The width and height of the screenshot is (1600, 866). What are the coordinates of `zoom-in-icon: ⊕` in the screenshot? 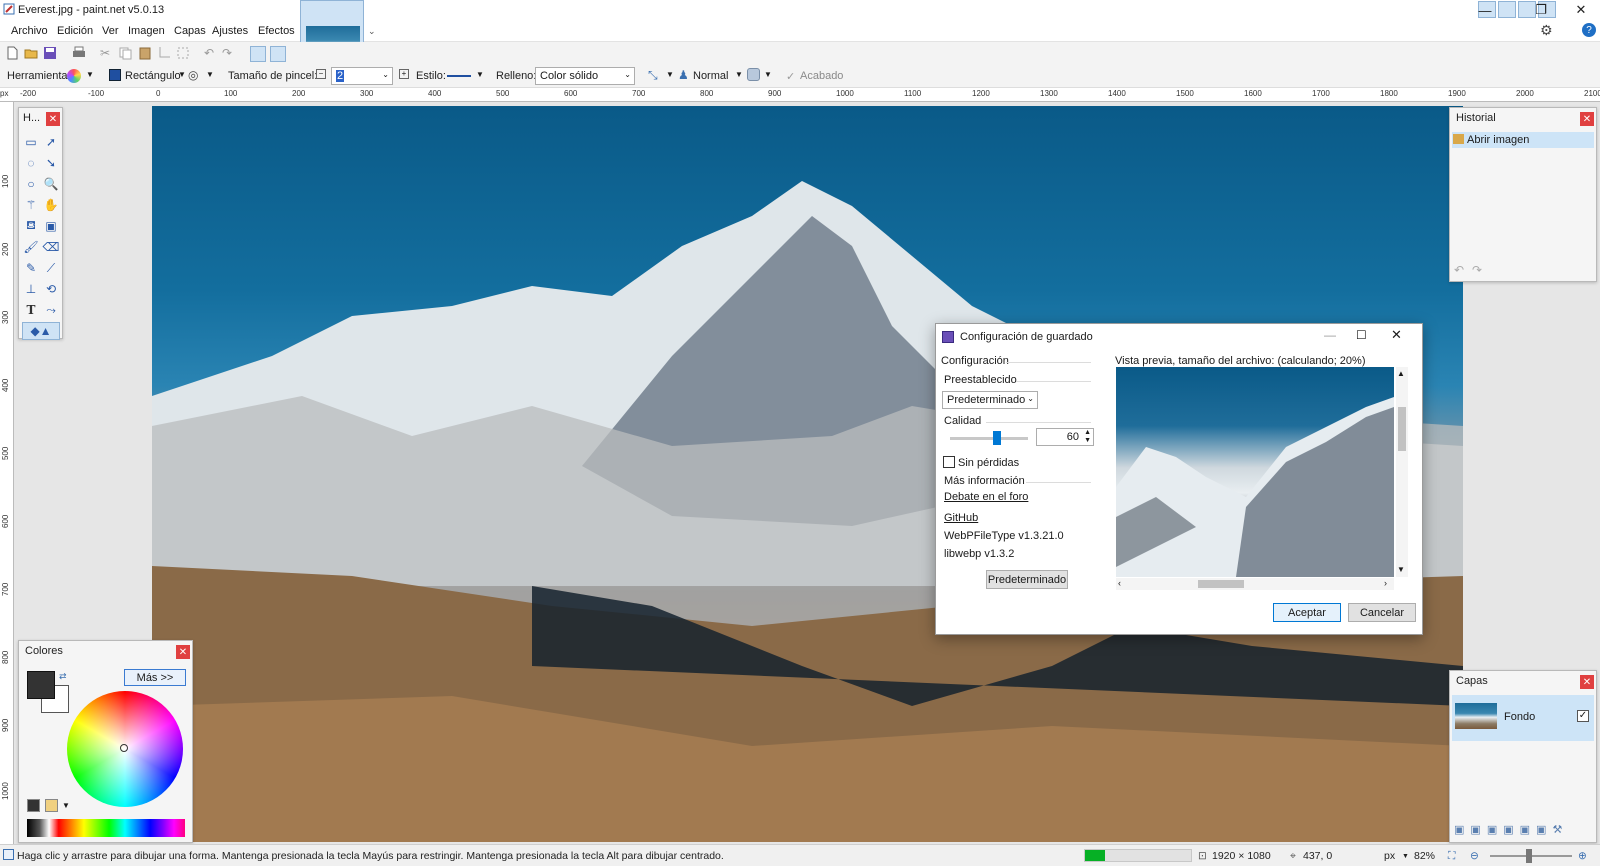 It's located at (1582, 856).